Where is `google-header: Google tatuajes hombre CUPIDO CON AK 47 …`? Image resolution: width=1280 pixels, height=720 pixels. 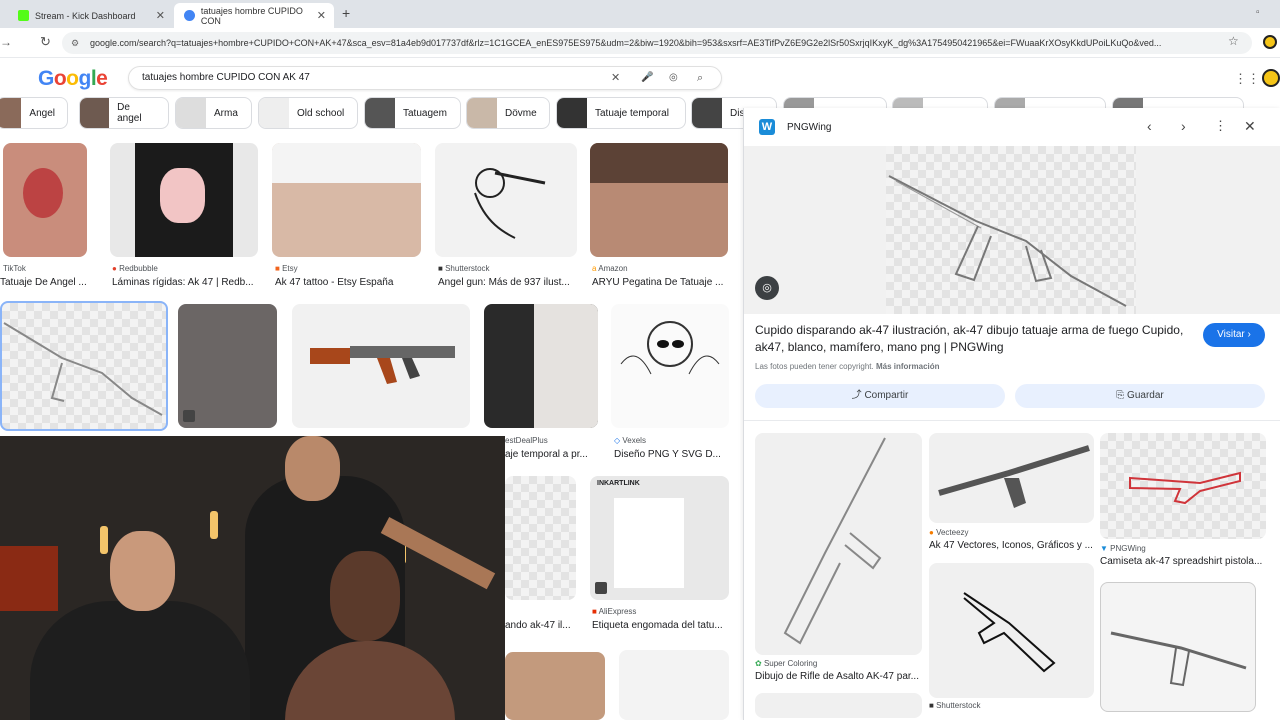 google-header: Google tatuajes hombre CUPIDO CON AK 47 … is located at coordinates (640, 77).